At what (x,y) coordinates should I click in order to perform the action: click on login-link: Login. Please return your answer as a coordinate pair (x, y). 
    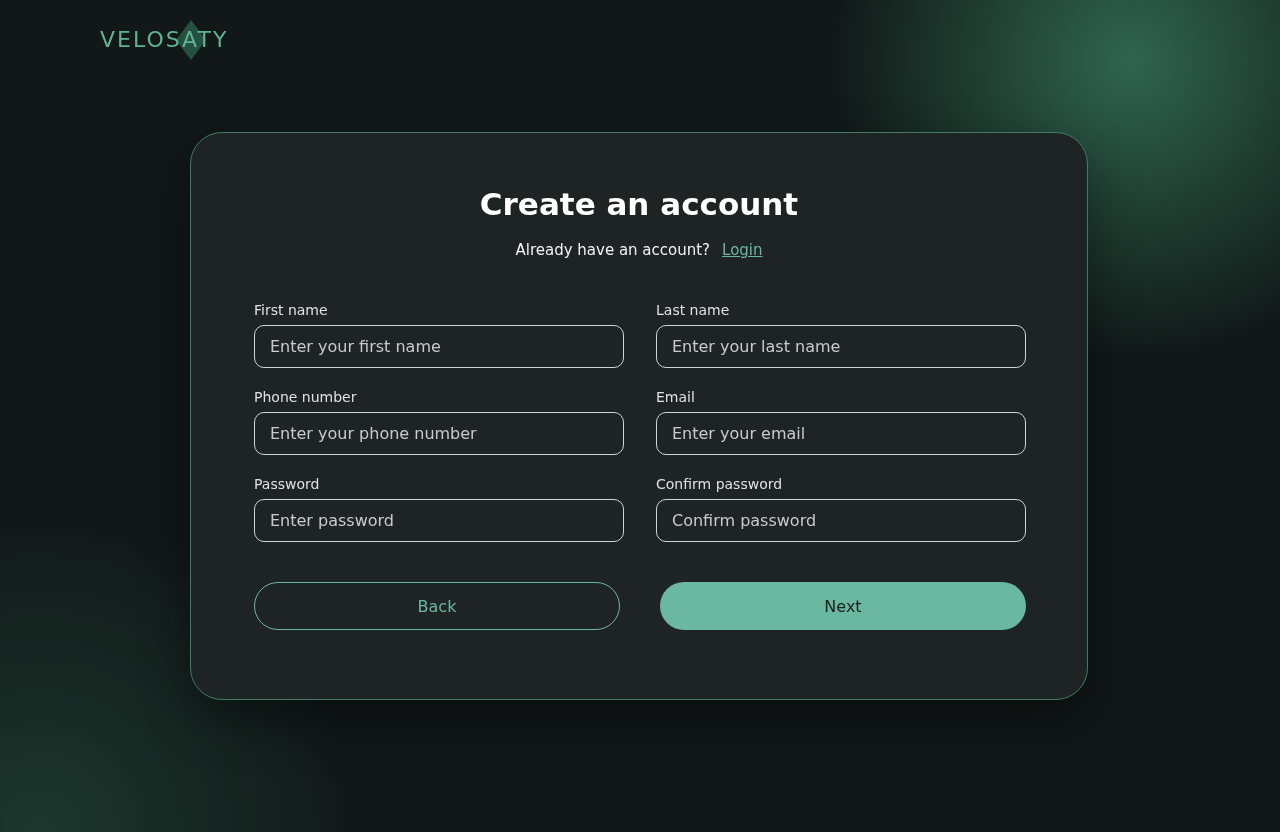
    Looking at the image, I should click on (742, 250).